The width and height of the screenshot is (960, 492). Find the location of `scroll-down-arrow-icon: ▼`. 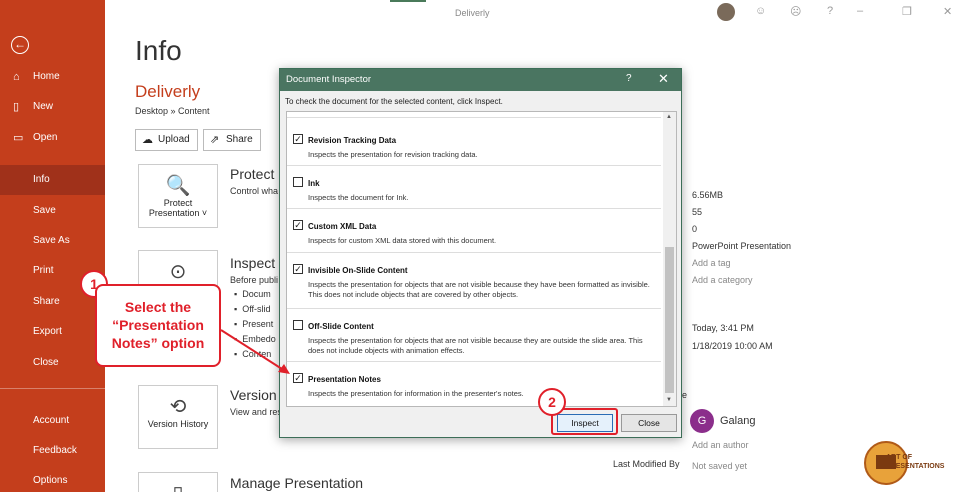

scroll-down-arrow-icon: ▼ is located at coordinates (669, 400).